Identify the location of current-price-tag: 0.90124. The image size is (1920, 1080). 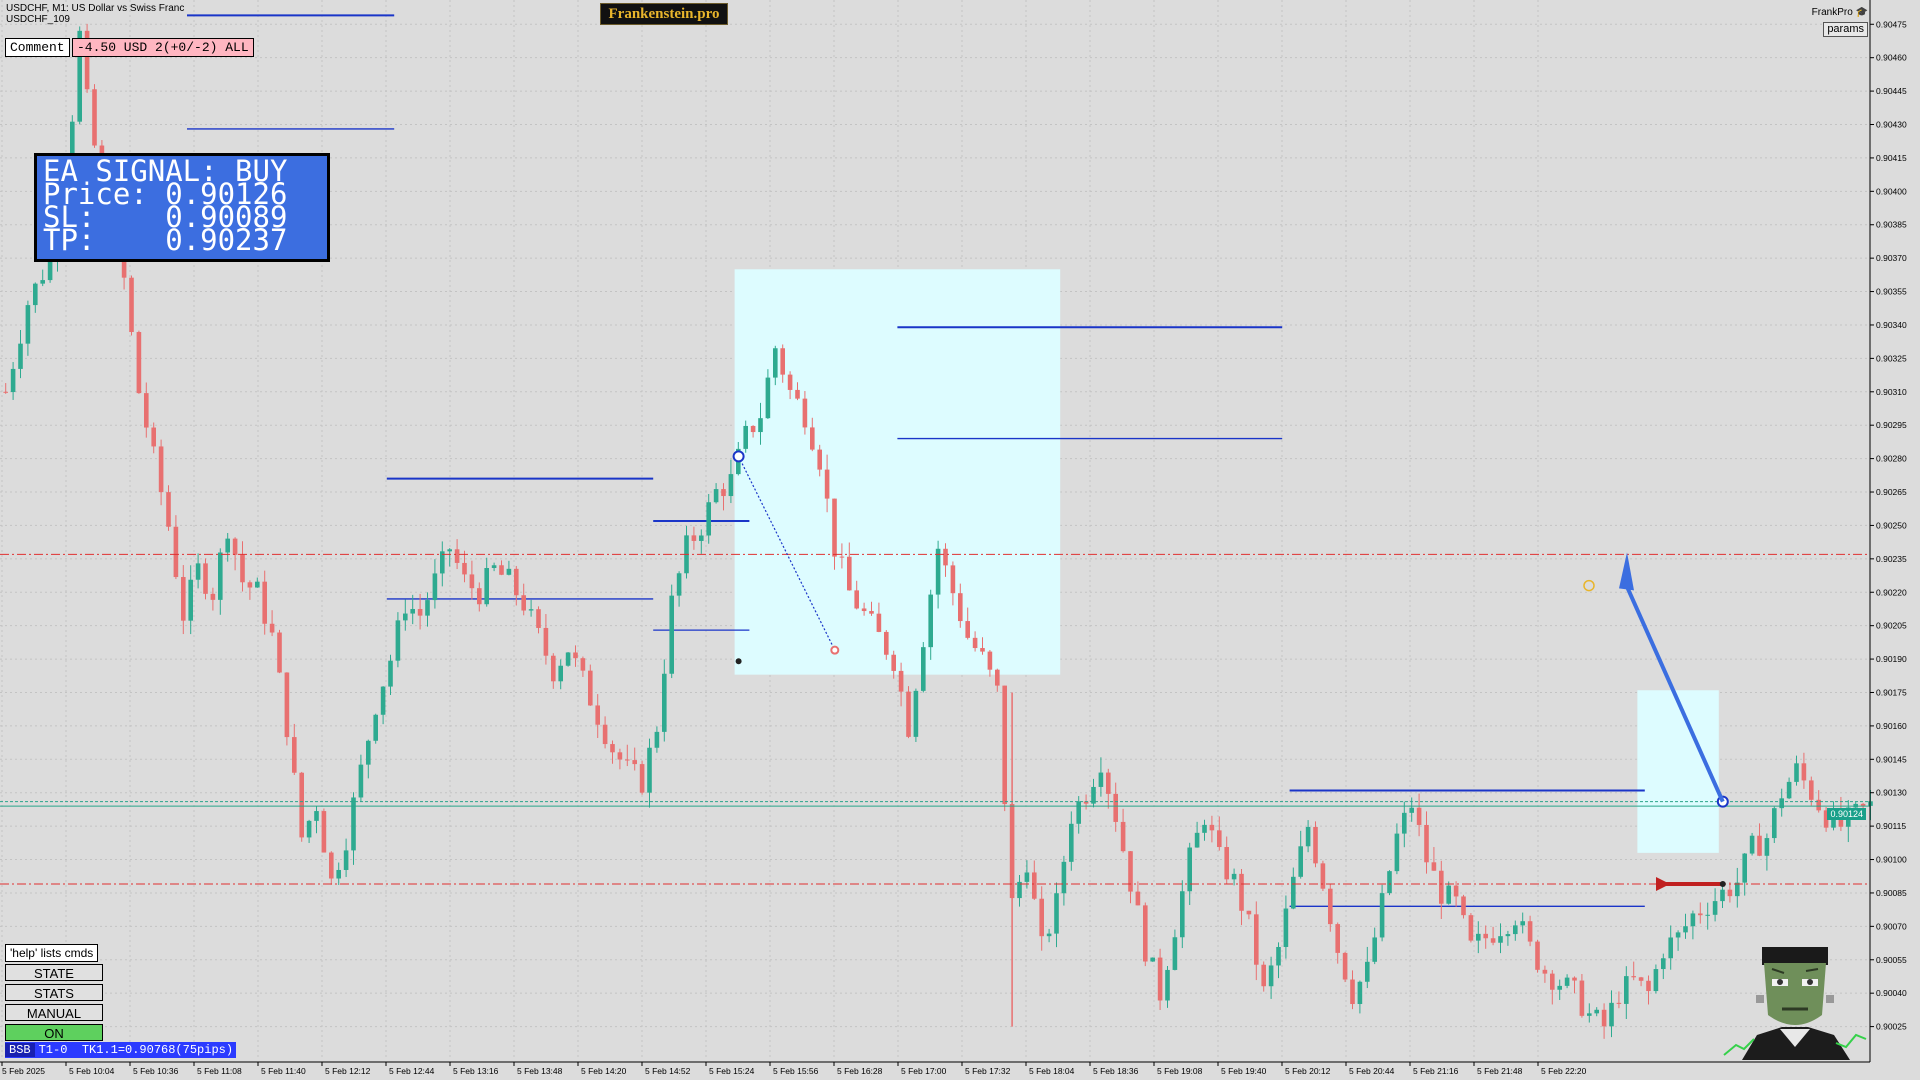
(1846, 814).